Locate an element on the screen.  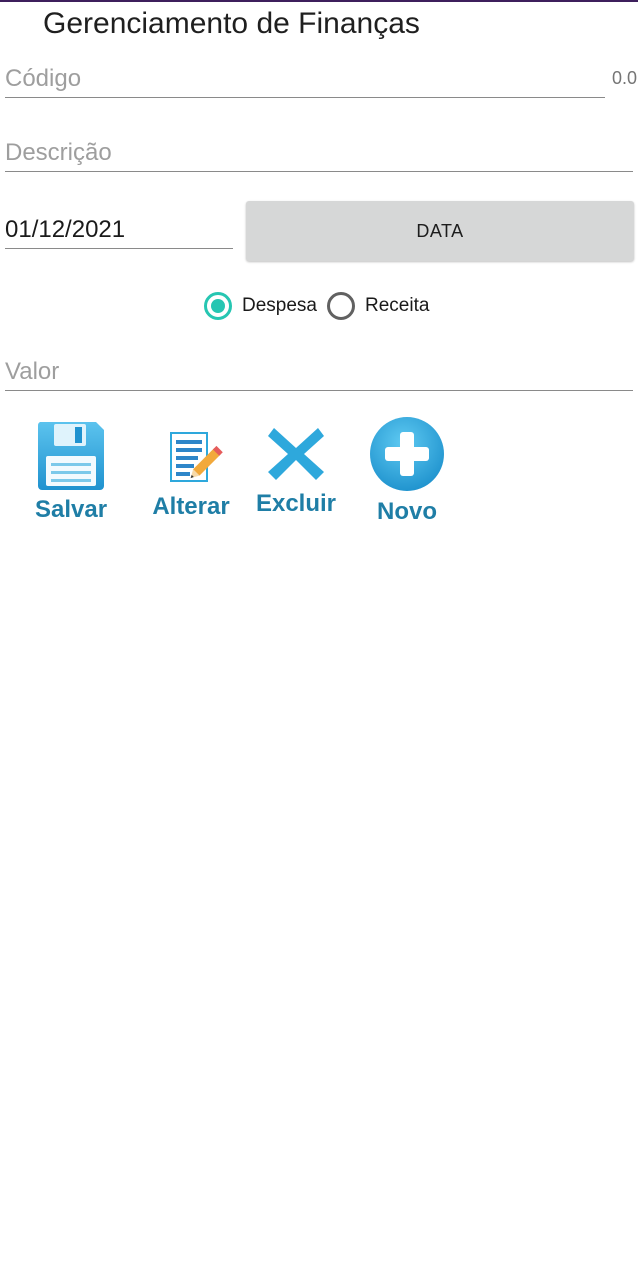
valor-field is located at coordinates (319, 372).